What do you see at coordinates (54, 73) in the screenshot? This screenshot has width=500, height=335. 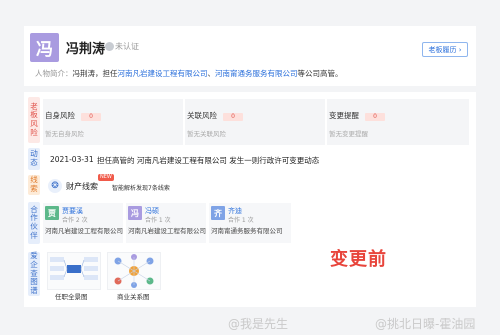 I see `intro-label: 人物简介：` at bounding box center [54, 73].